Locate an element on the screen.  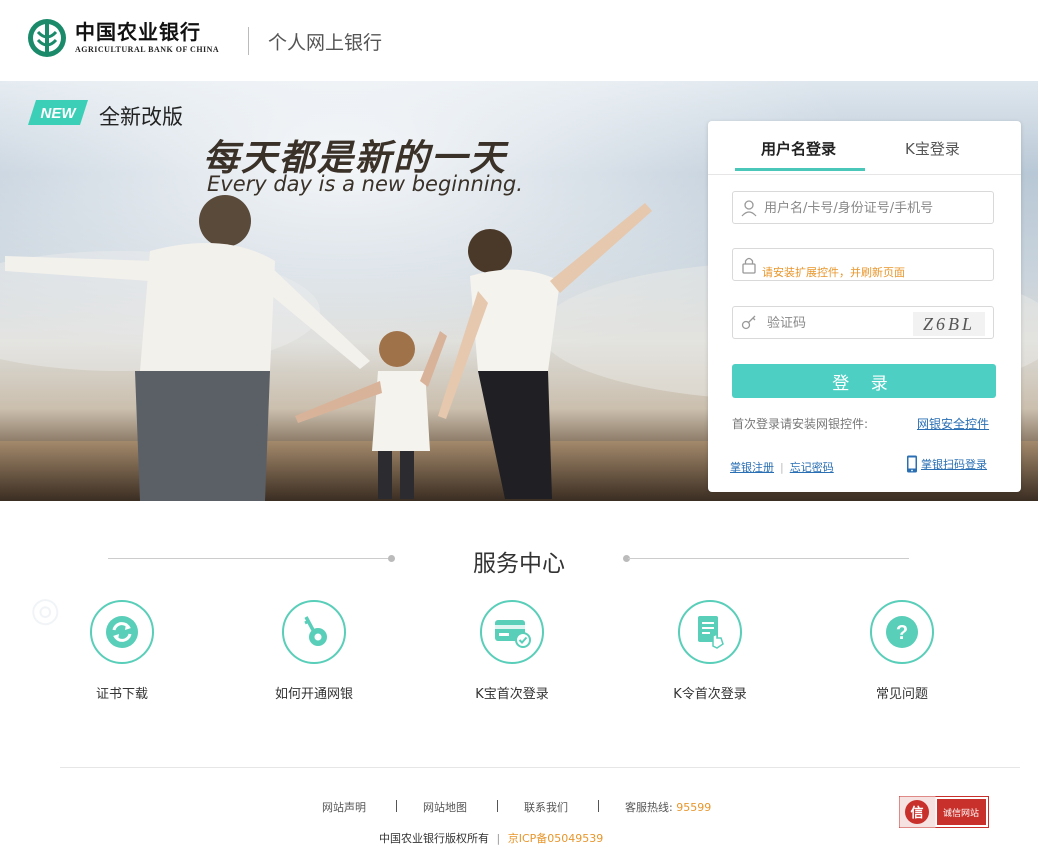
card-check-icon is located at coordinates (513, 634).